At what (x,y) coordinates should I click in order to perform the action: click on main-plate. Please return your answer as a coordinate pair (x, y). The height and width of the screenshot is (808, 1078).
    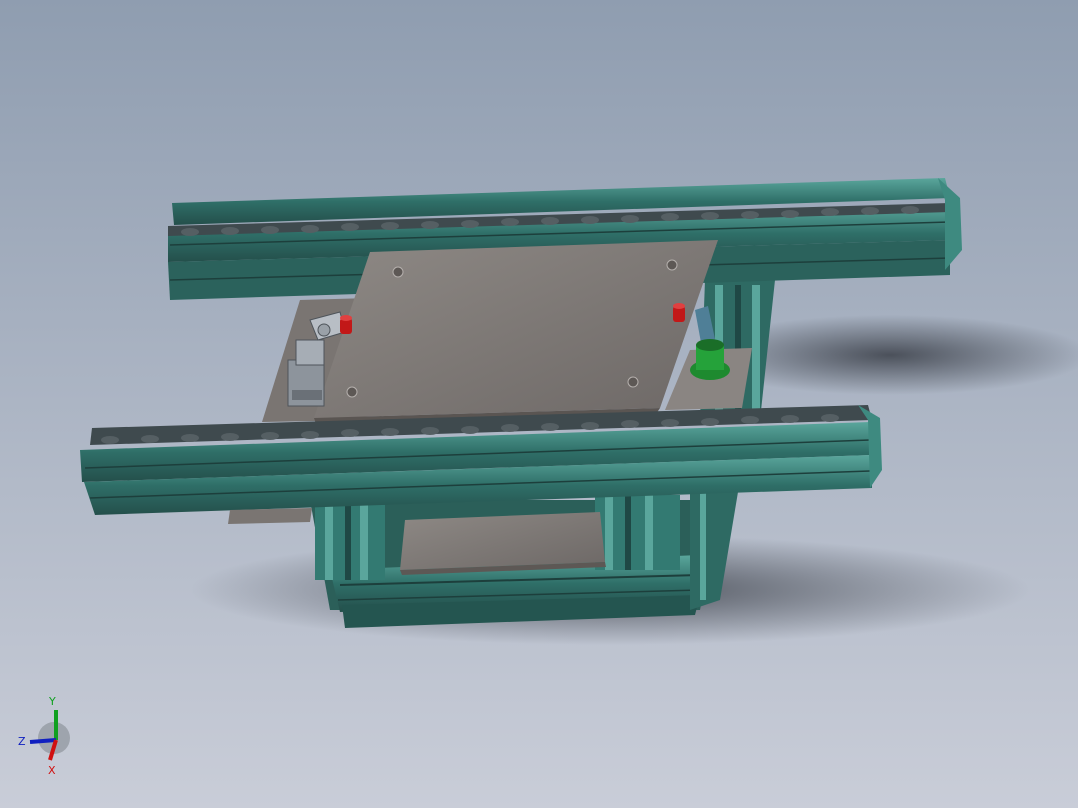
    Looking at the image, I should click on (516, 332).